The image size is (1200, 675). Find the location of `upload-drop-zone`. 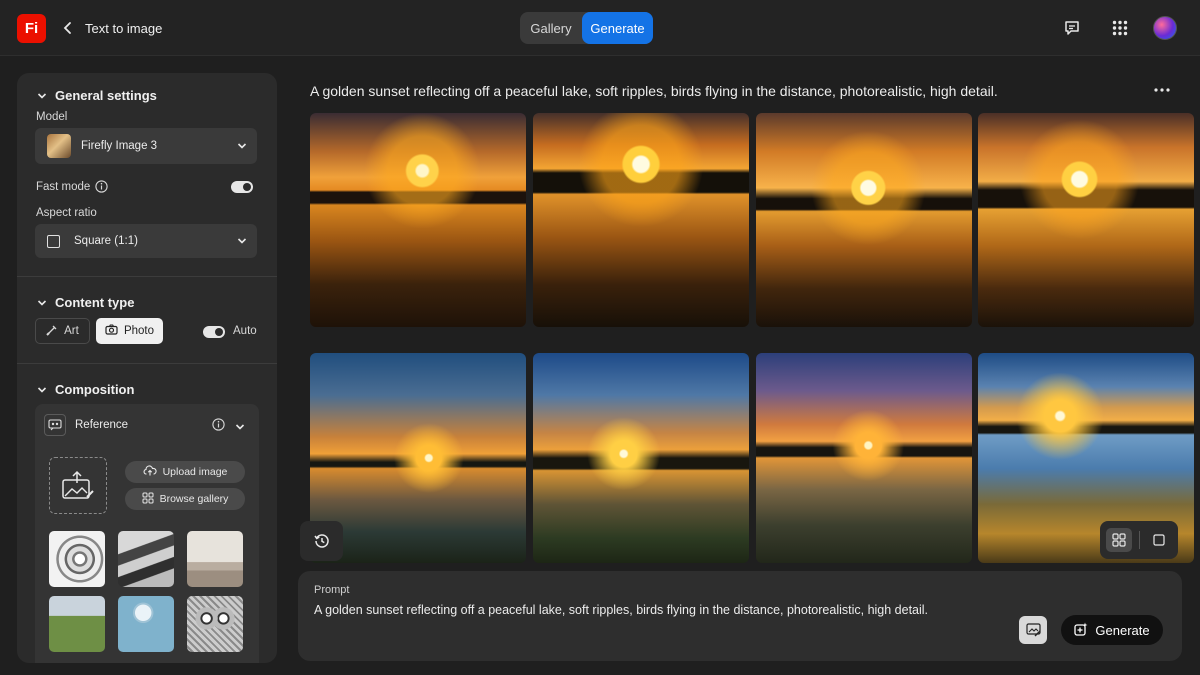

upload-drop-zone is located at coordinates (78, 485).